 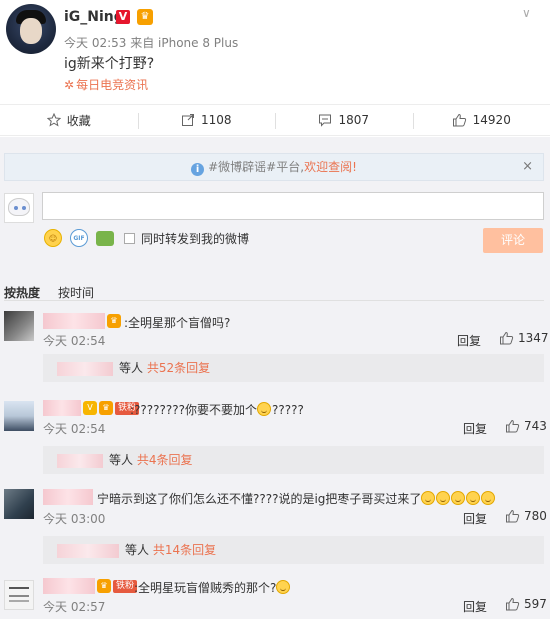 I want to click on comment-icon, so click(x=325, y=120).